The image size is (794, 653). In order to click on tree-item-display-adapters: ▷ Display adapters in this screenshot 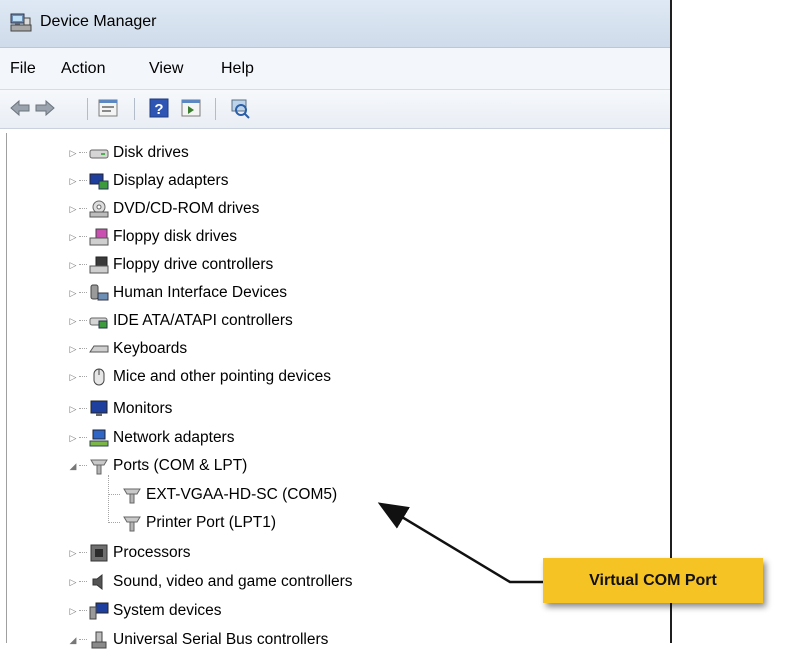, I will do `click(147, 181)`.